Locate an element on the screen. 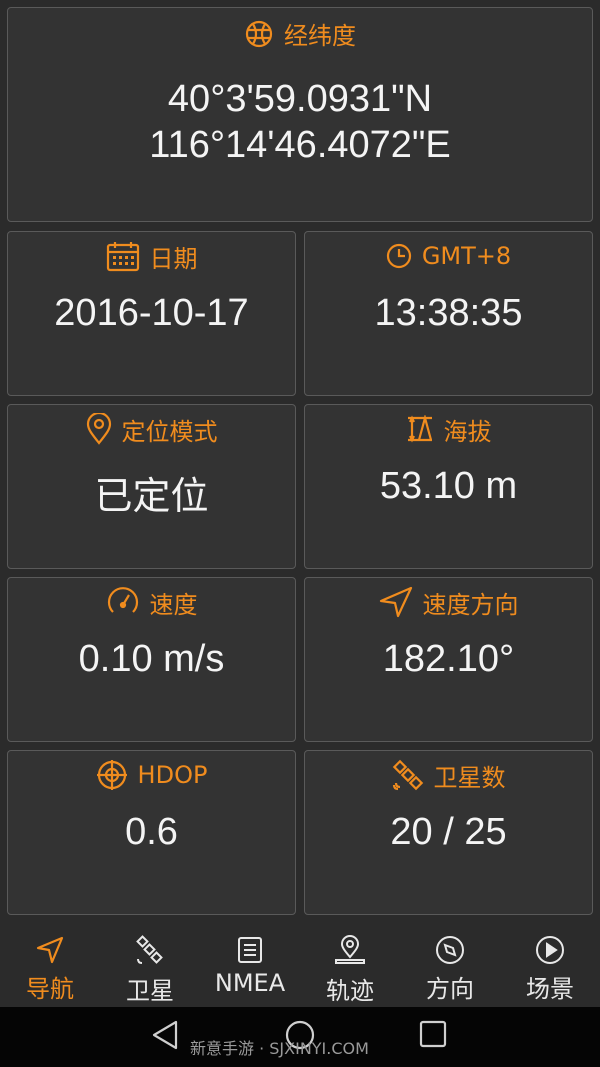 The image size is (600, 1067). clock-icon is located at coordinates (399, 256).